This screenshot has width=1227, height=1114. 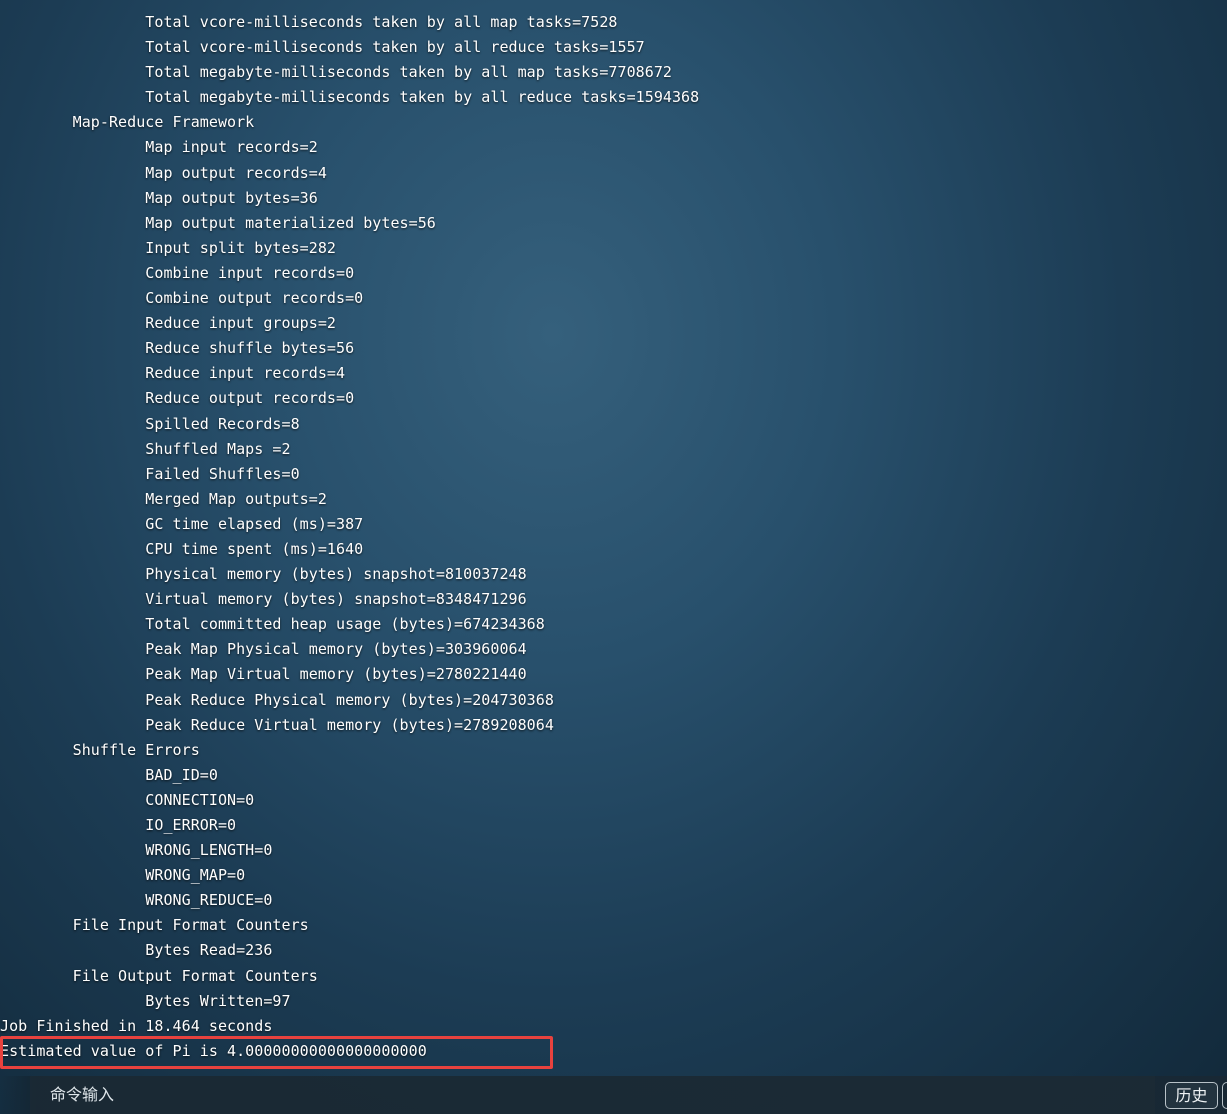 What do you see at coordinates (154, 925) in the screenshot?
I see `terminal-section-header: File Input Format Counters` at bounding box center [154, 925].